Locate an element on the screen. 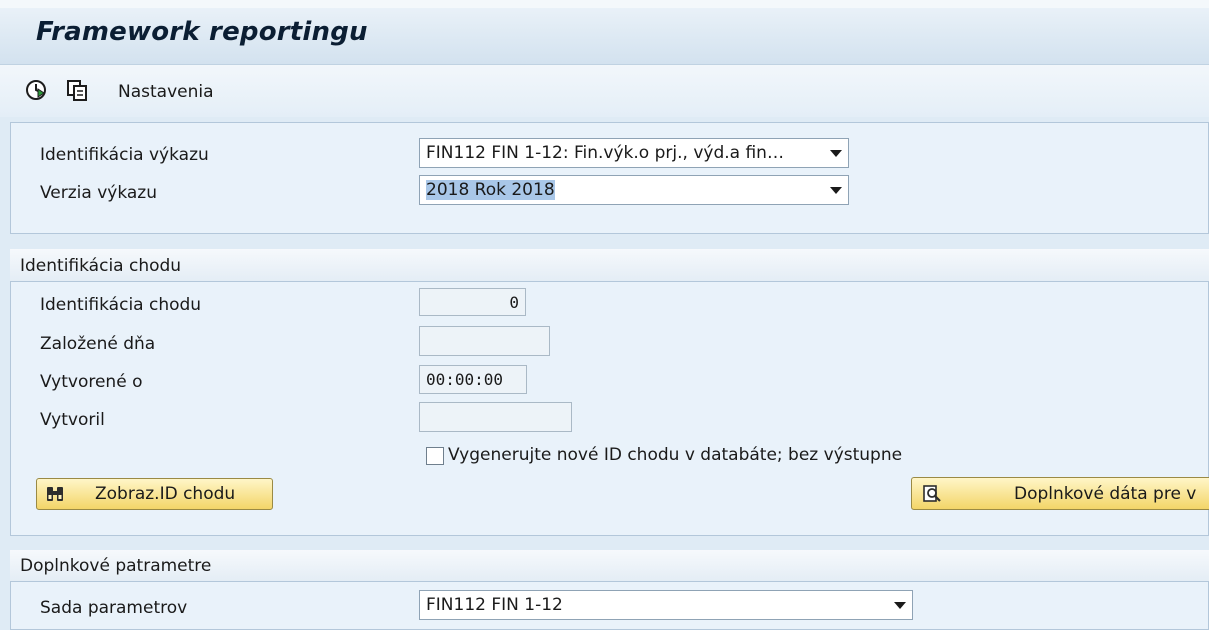  created-on-label: Založené dňa is located at coordinates (98, 344).